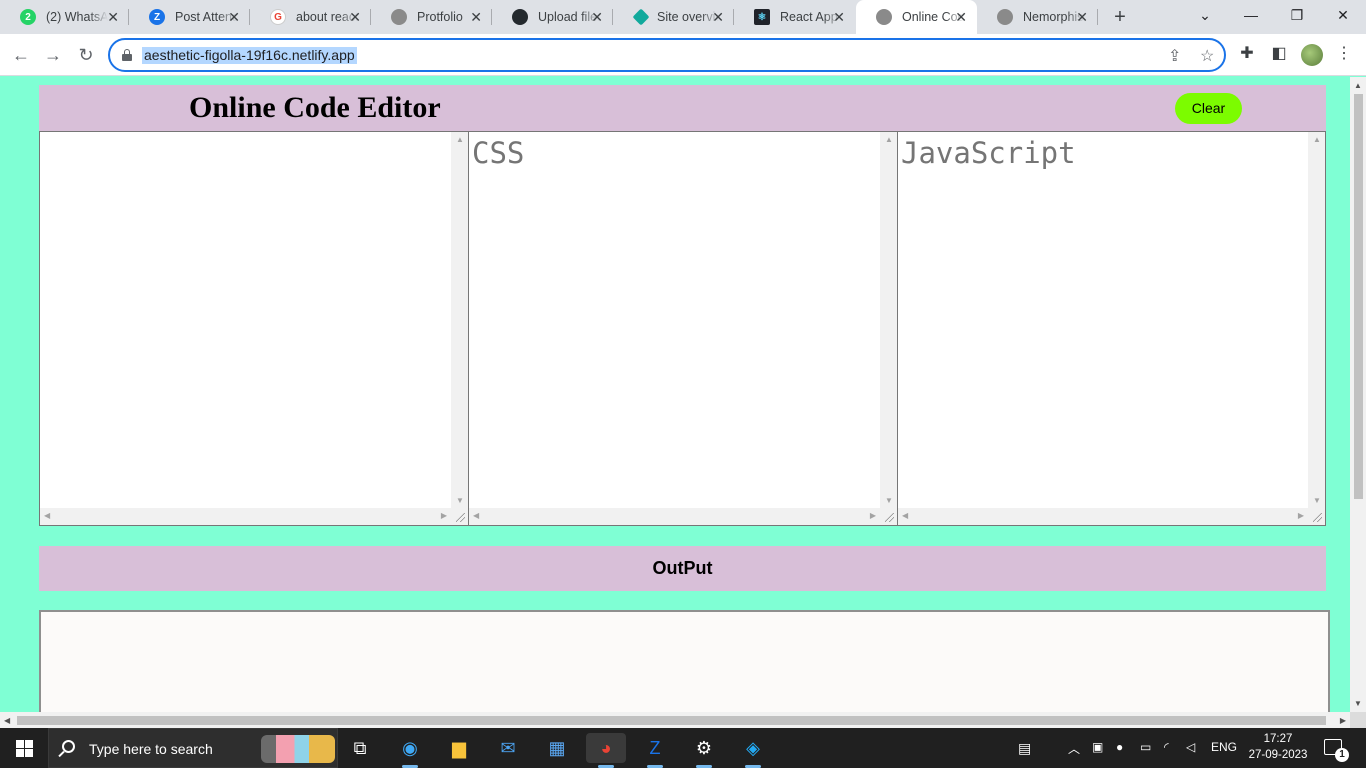  Describe the element at coordinates (1278, 739) in the screenshot. I see `clock-time: 17:27` at that location.